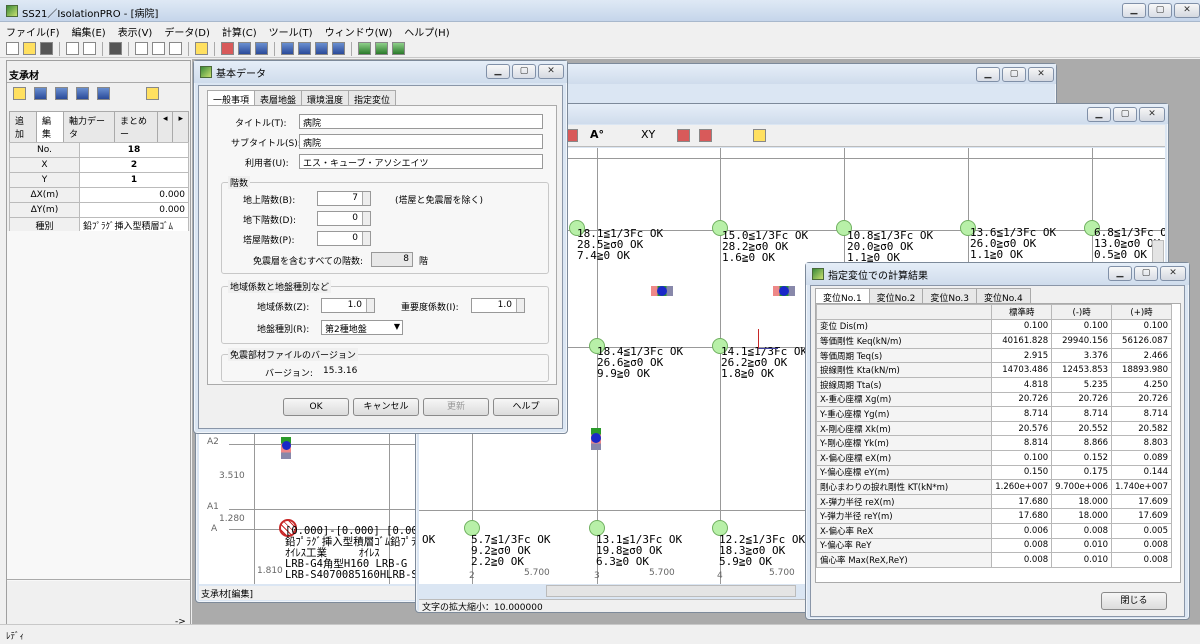 The height and width of the screenshot is (644, 1200). Describe the element at coordinates (181, 126) in the screenshot. I see `tab-scroll-right: ▸` at that location.